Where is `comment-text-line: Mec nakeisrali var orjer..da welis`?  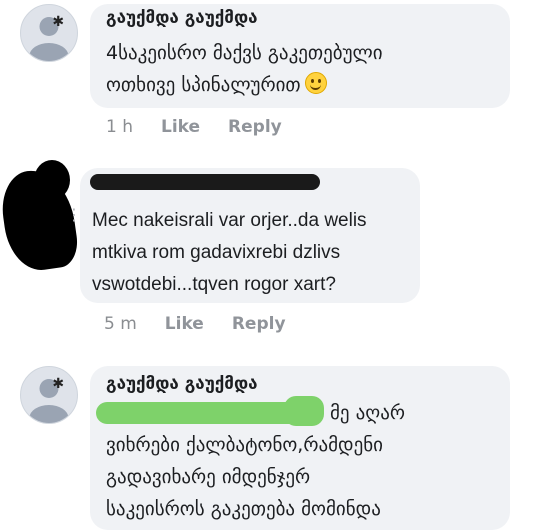 comment-text-line: Mec nakeisrali var orjer..da welis is located at coordinates (229, 220).